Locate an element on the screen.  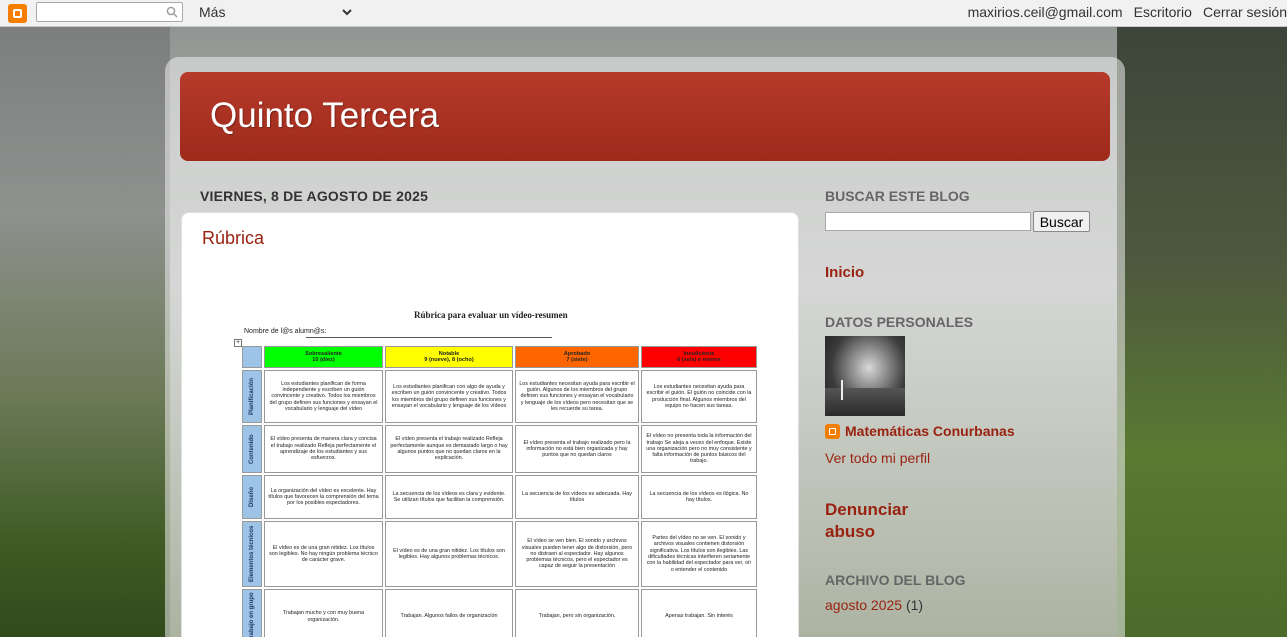
rubric-cell: Trabajan, pero sin organización. is located at coordinates (577, 613).